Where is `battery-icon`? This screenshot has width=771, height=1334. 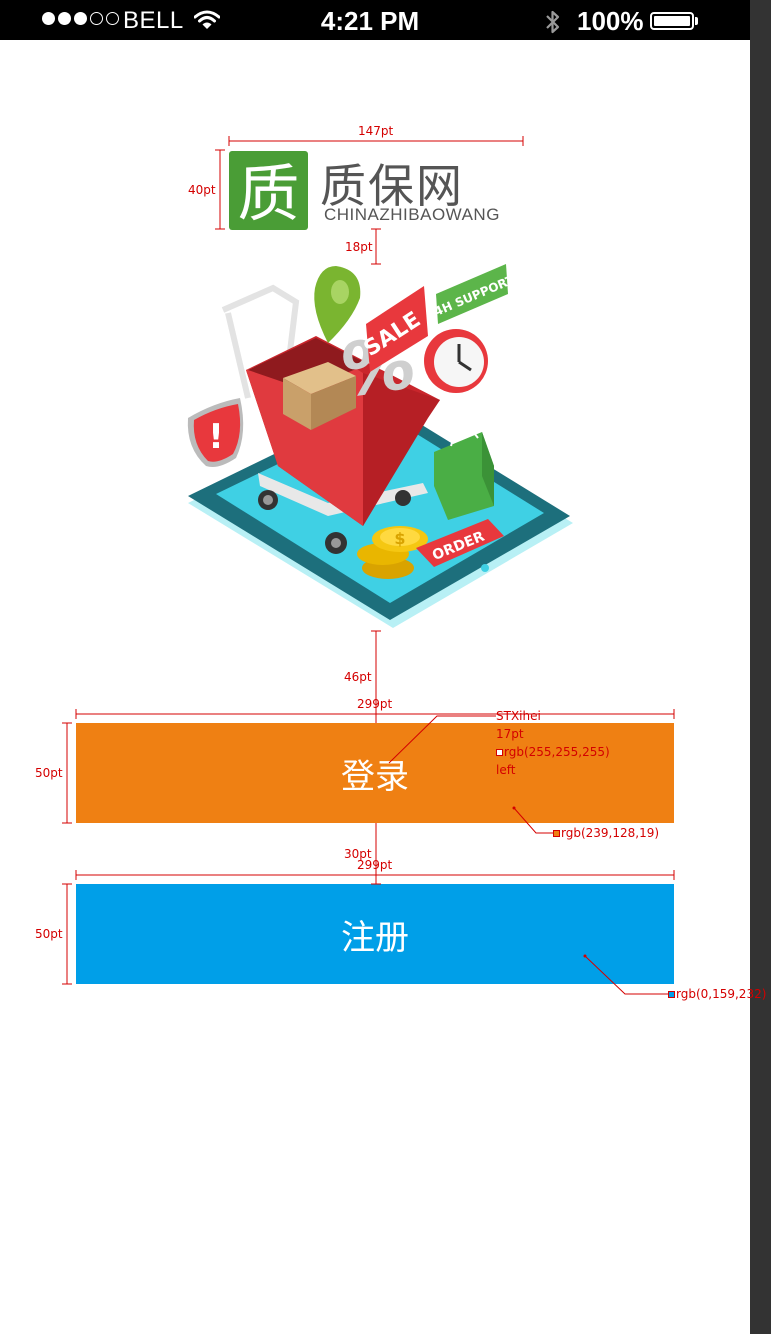 battery-icon is located at coordinates (672, 21).